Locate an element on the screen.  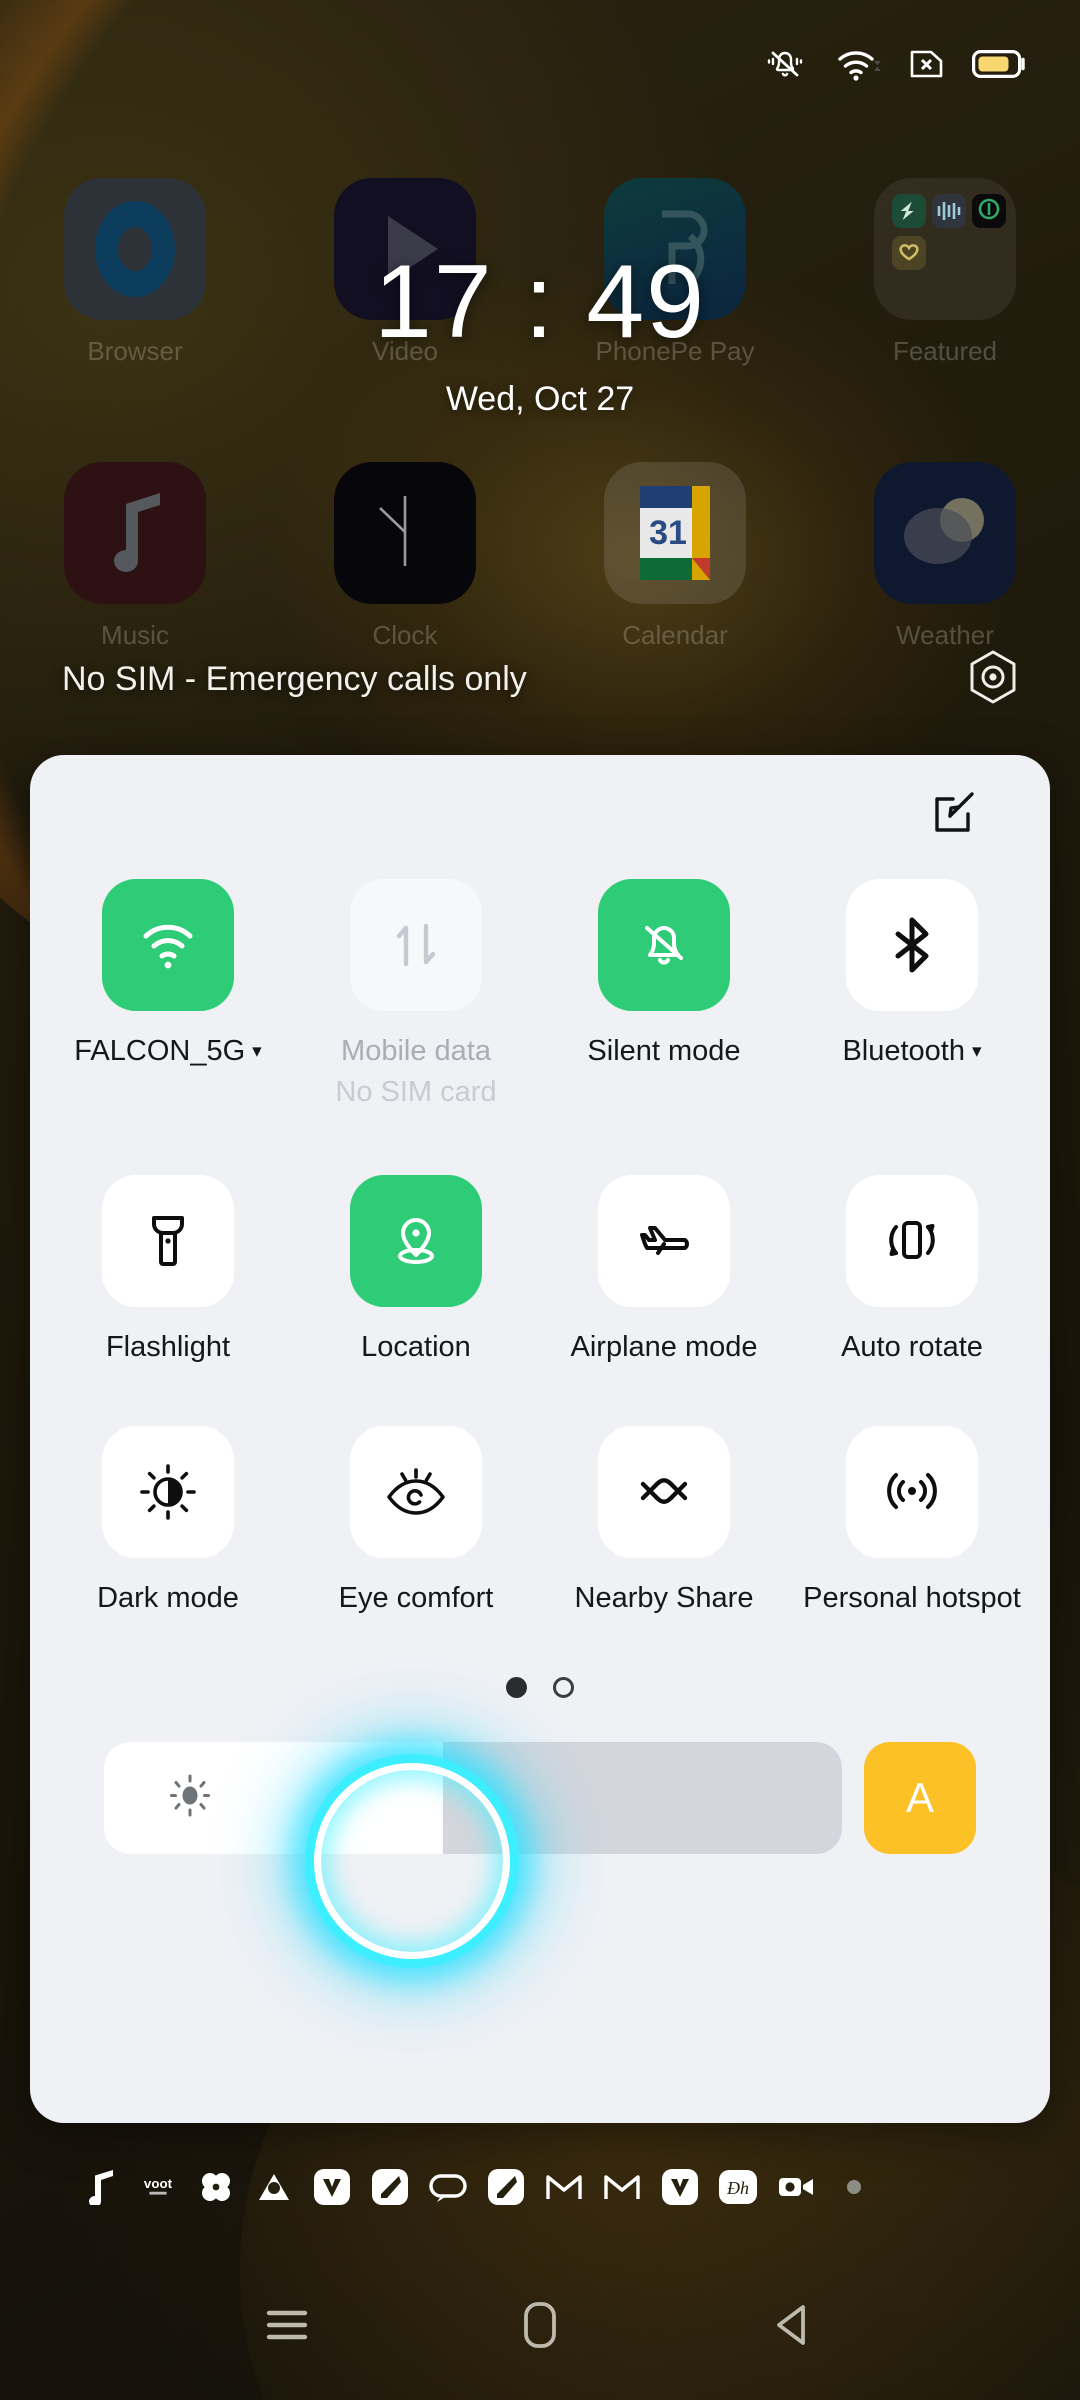
overflow-dot-icon is located at coordinates (854, 2187).